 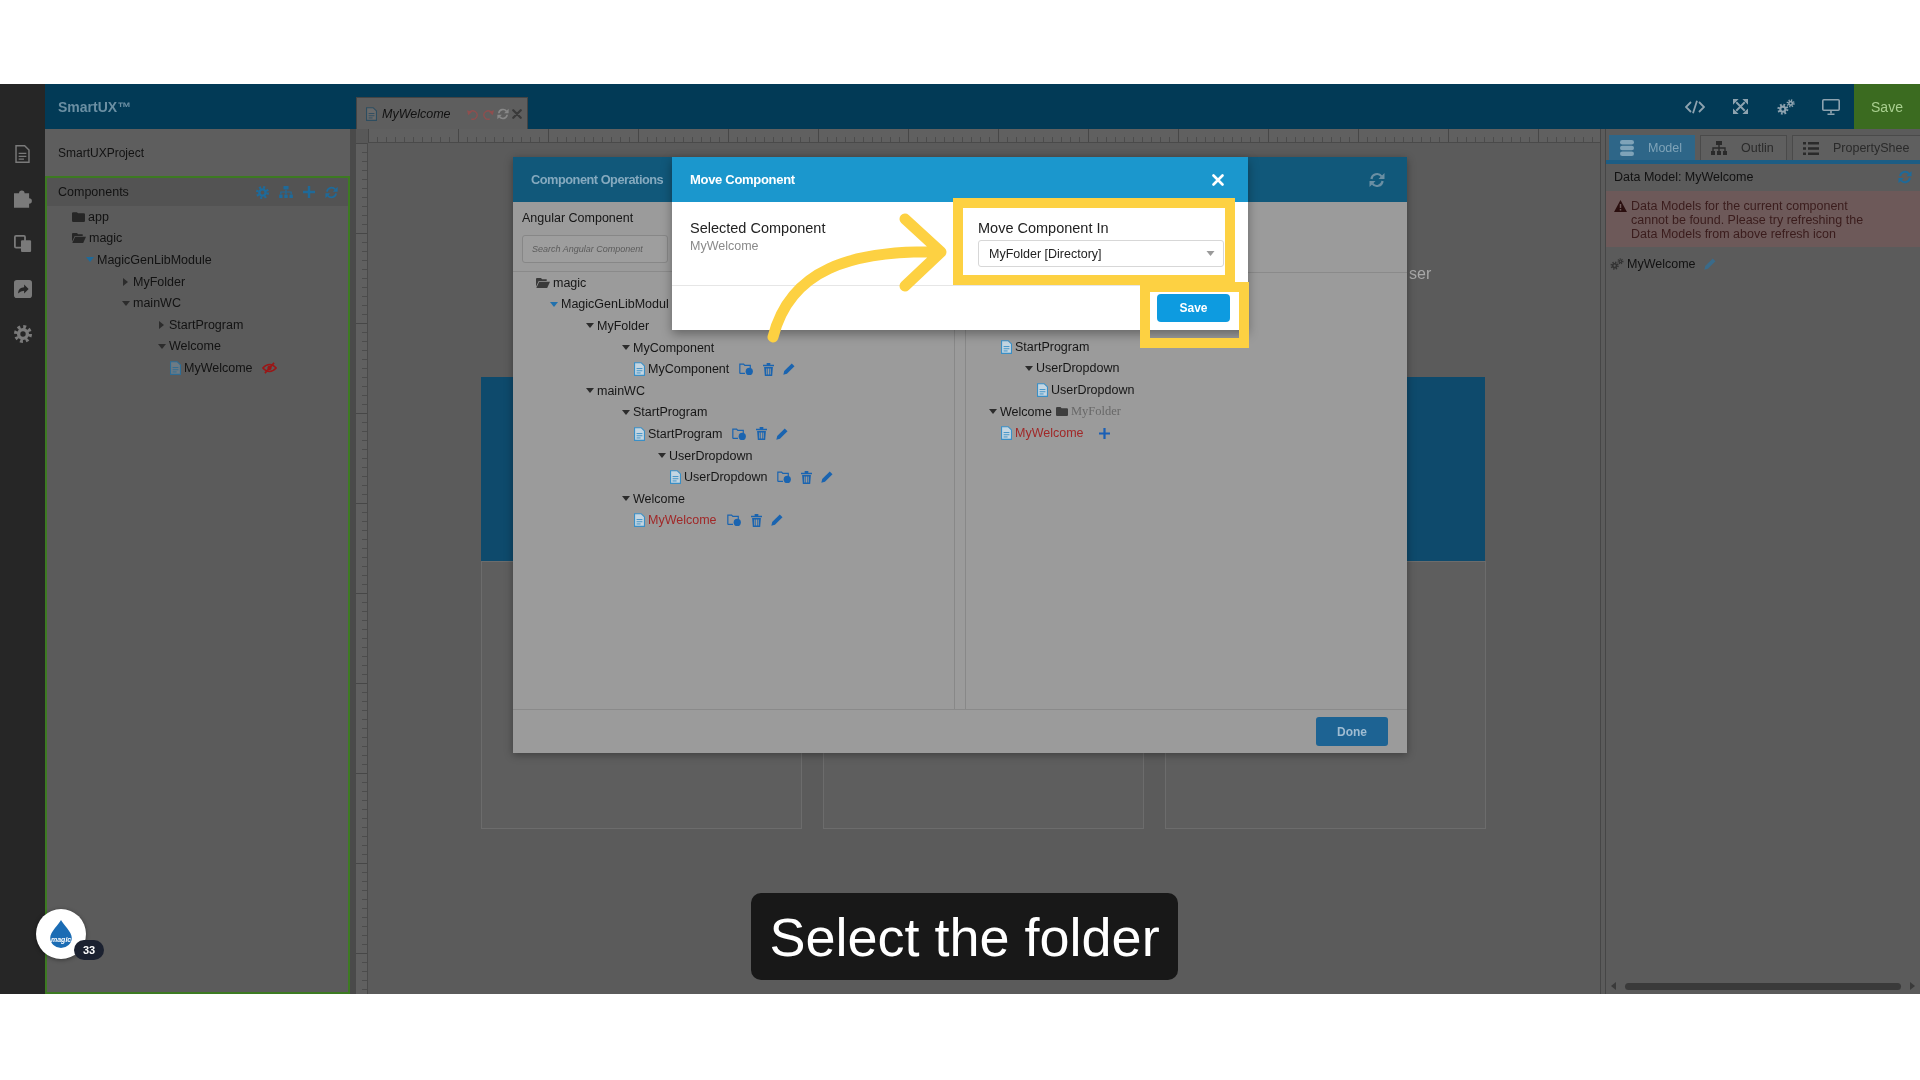 I want to click on model-name: MyWelcome, so click(x=1661, y=264).